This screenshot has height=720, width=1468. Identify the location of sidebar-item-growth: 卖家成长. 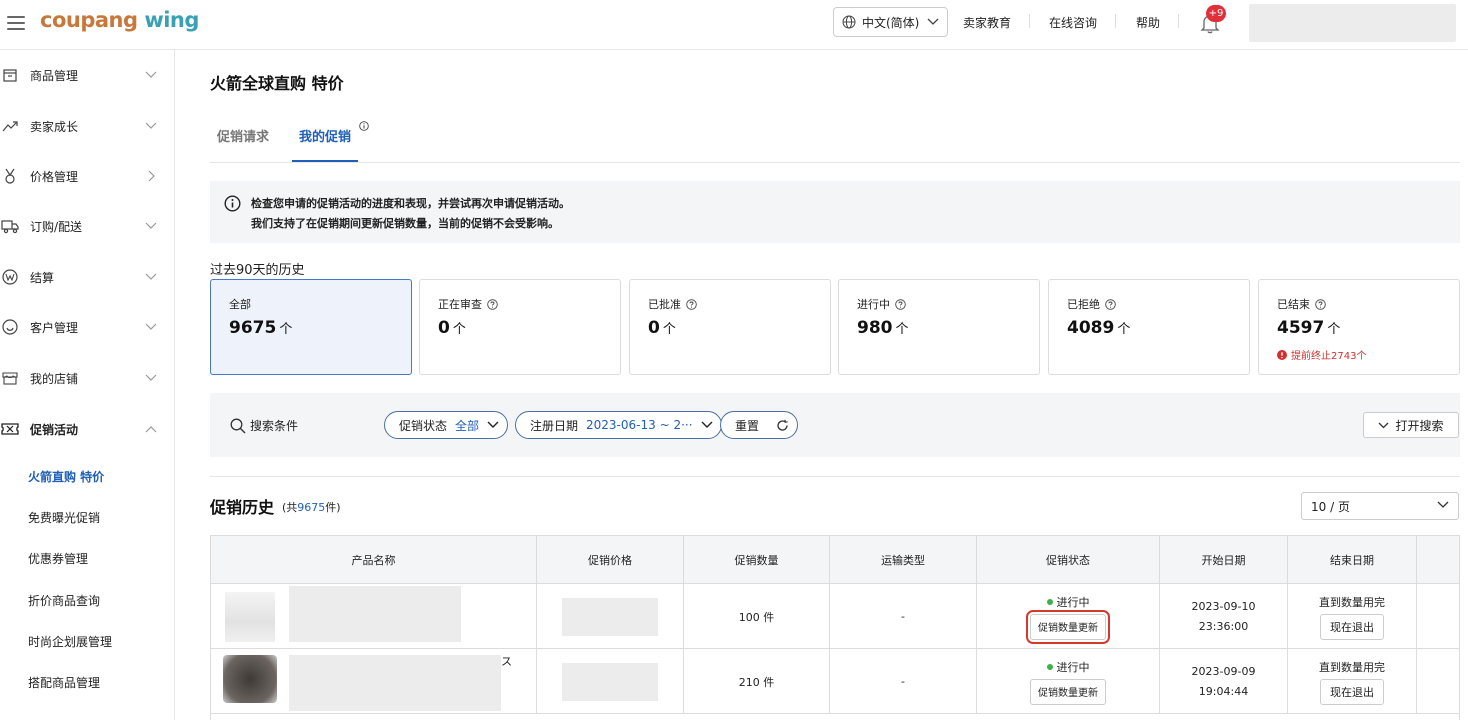
(87, 126).